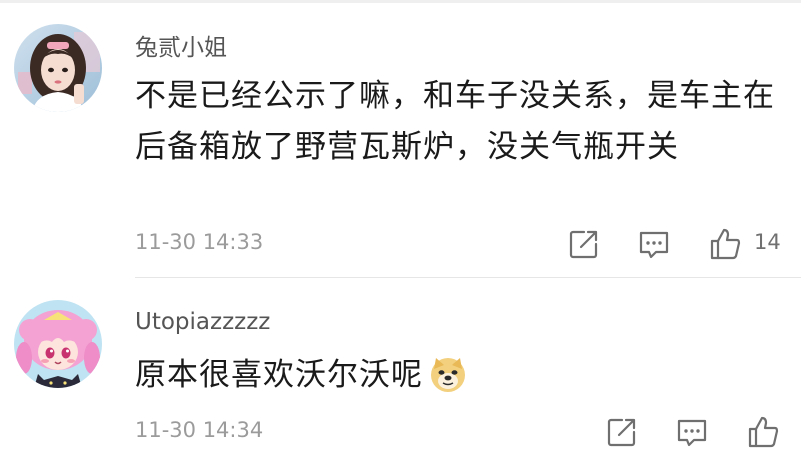 This screenshot has height=455, width=801. What do you see at coordinates (181, 45) in the screenshot?
I see `username: 兔贰小姐` at bounding box center [181, 45].